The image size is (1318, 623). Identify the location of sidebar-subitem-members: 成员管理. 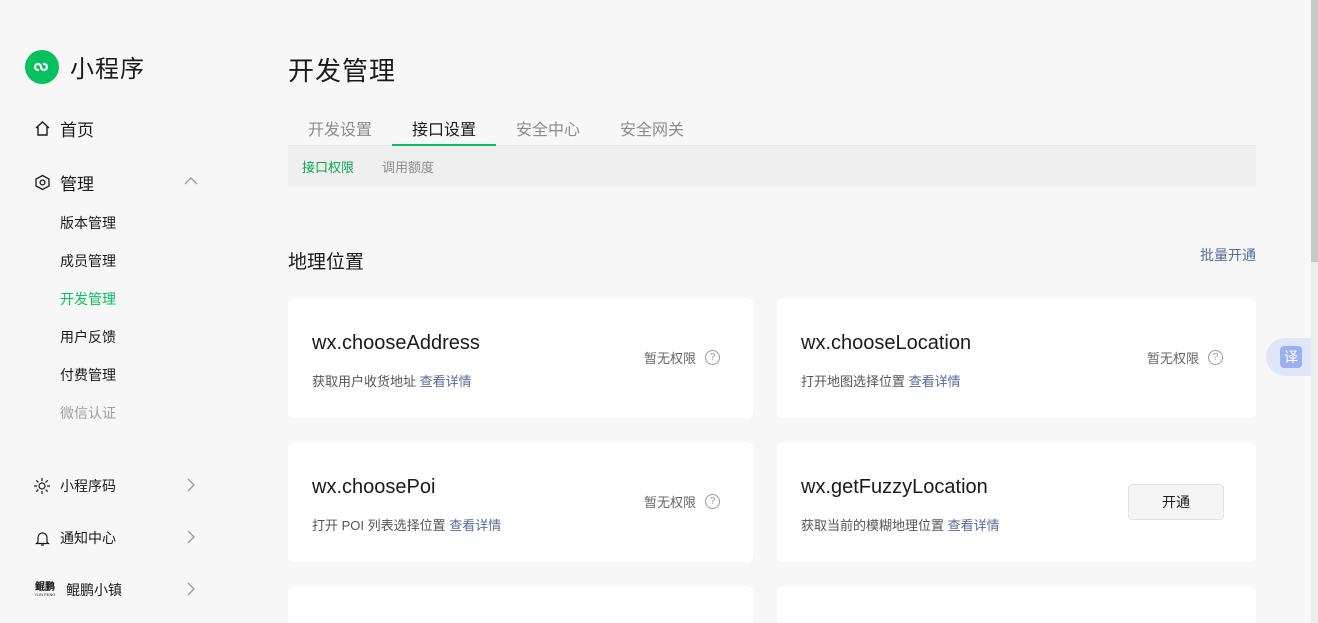
(88, 261).